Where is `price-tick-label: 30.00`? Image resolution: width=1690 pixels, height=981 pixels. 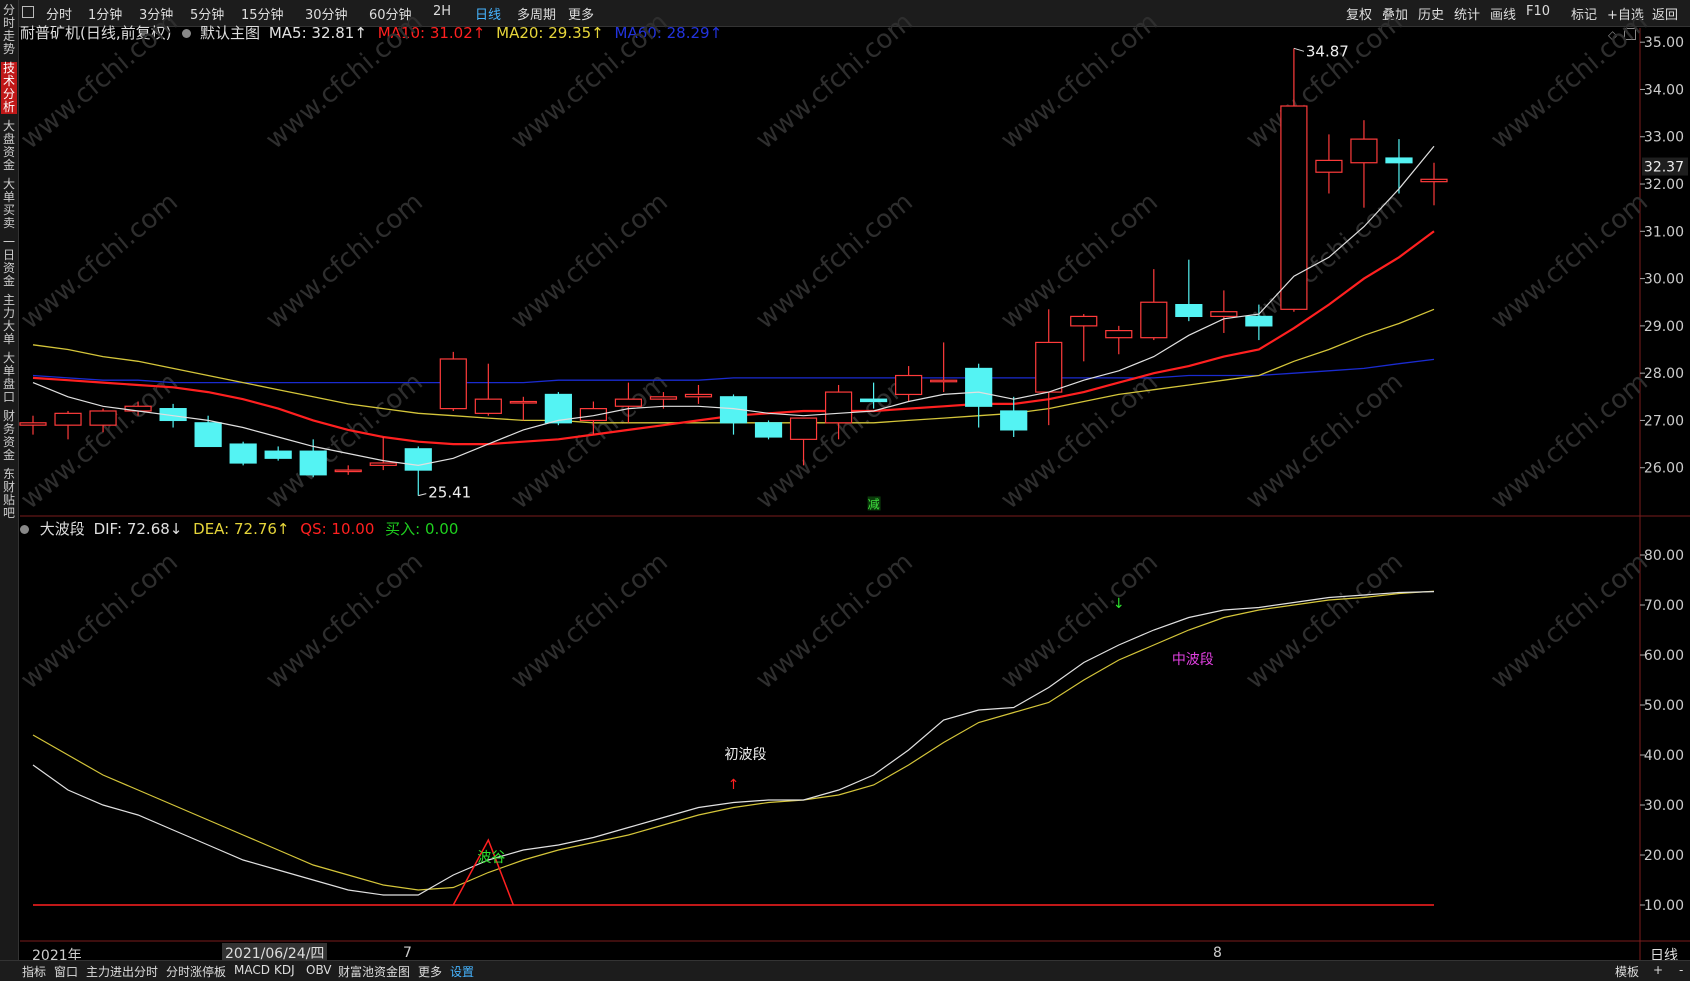
price-tick-label: 30.00 is located at coordinates (1664, 280).